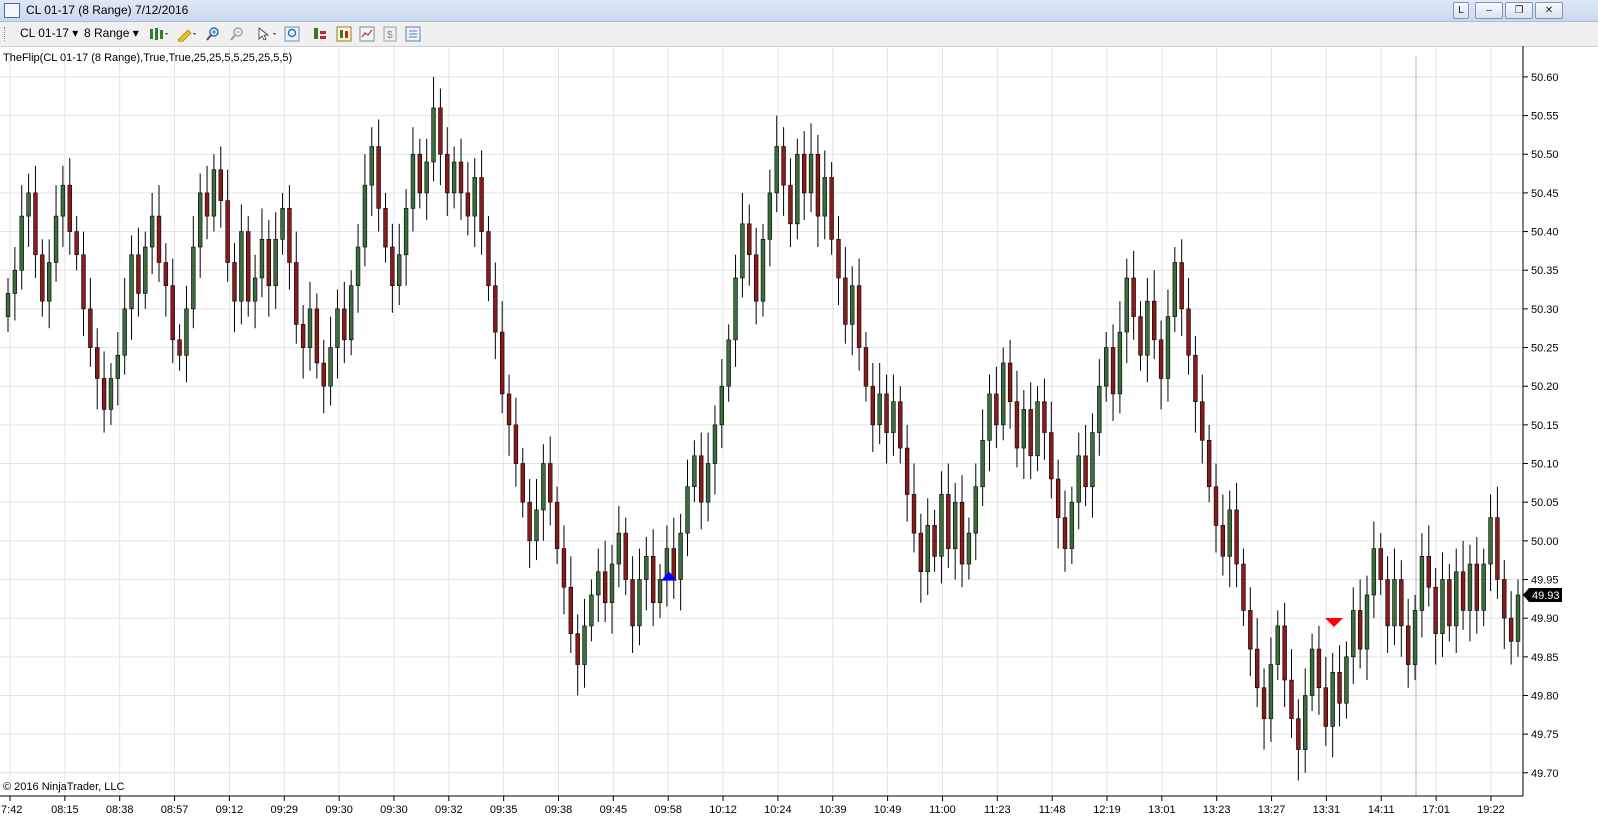 The image size is (1598, 832). I want to click on x-tick-label: 11:23, so click(997, 810).